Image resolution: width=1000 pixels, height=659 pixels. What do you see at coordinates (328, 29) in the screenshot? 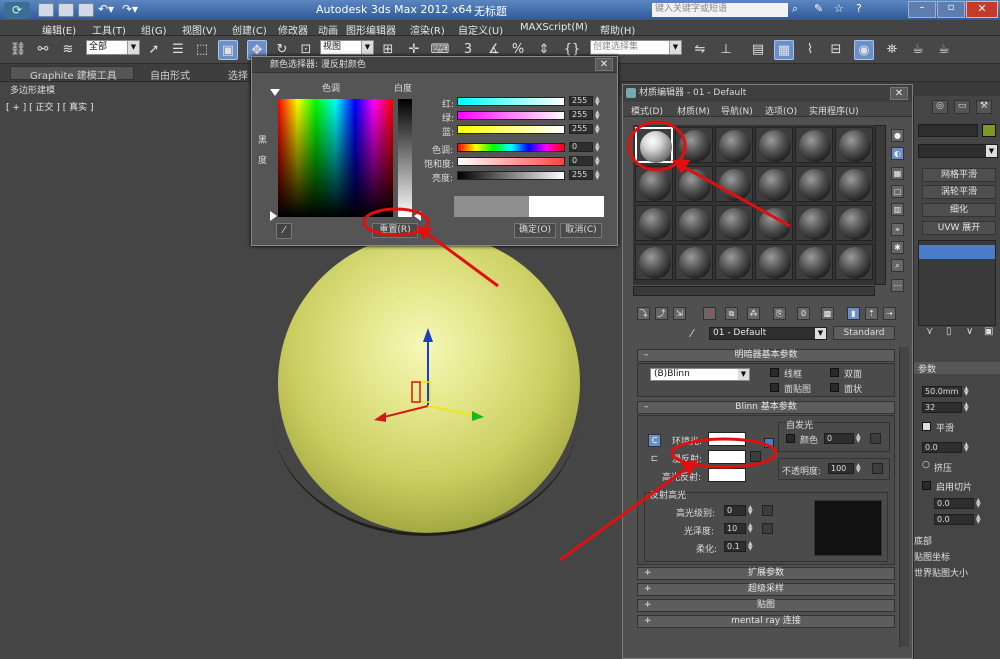
I see `menu-animation: 动画` at bounding box center [328, 29].